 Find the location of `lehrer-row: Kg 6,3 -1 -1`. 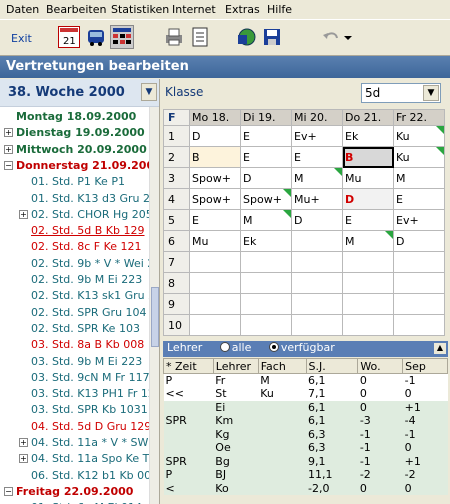

lehrer-row: Kg 6,3 -1 -1 is located at coordinates (305, 434).